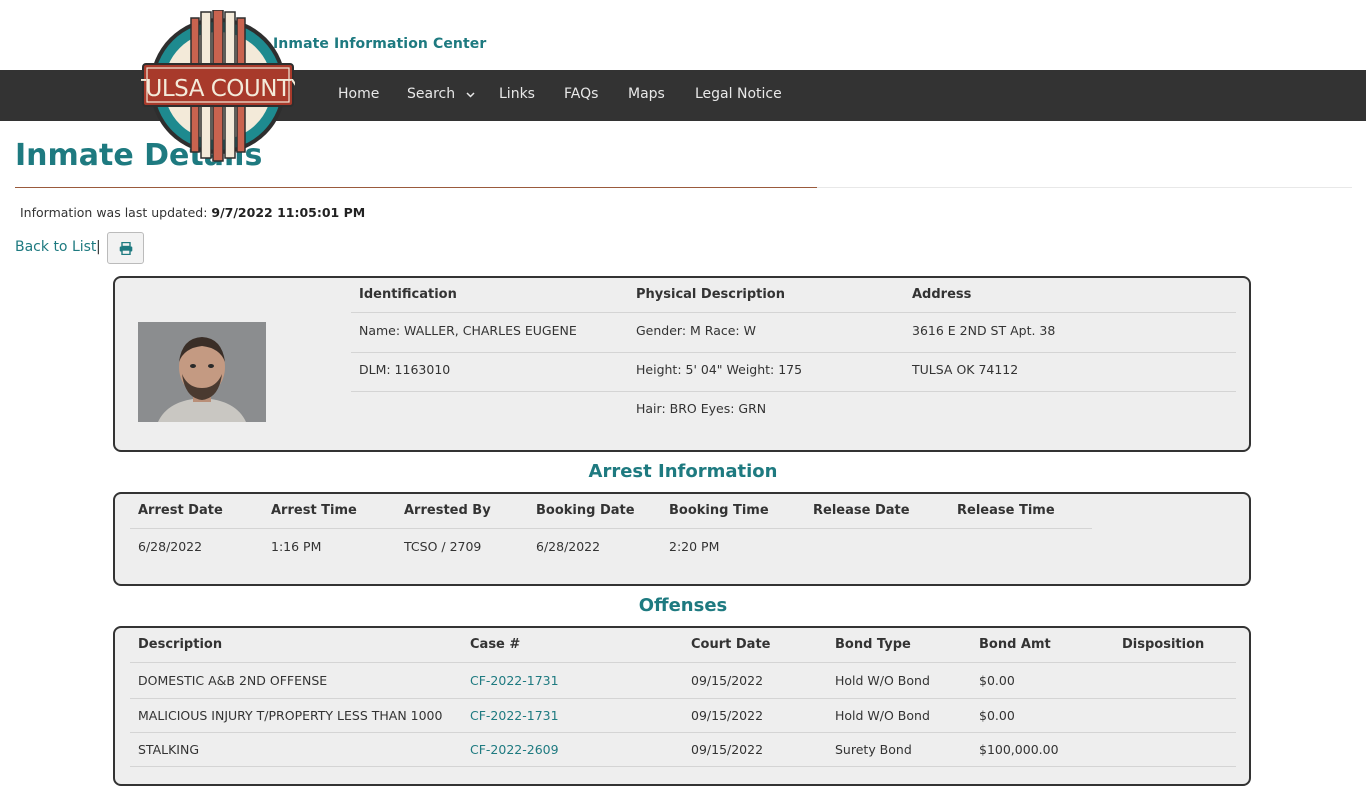  What do you see at coordinates (581, 94) in the screenshot?
I see `nav-faqs: FAQs` at bounding box center [581, 94].